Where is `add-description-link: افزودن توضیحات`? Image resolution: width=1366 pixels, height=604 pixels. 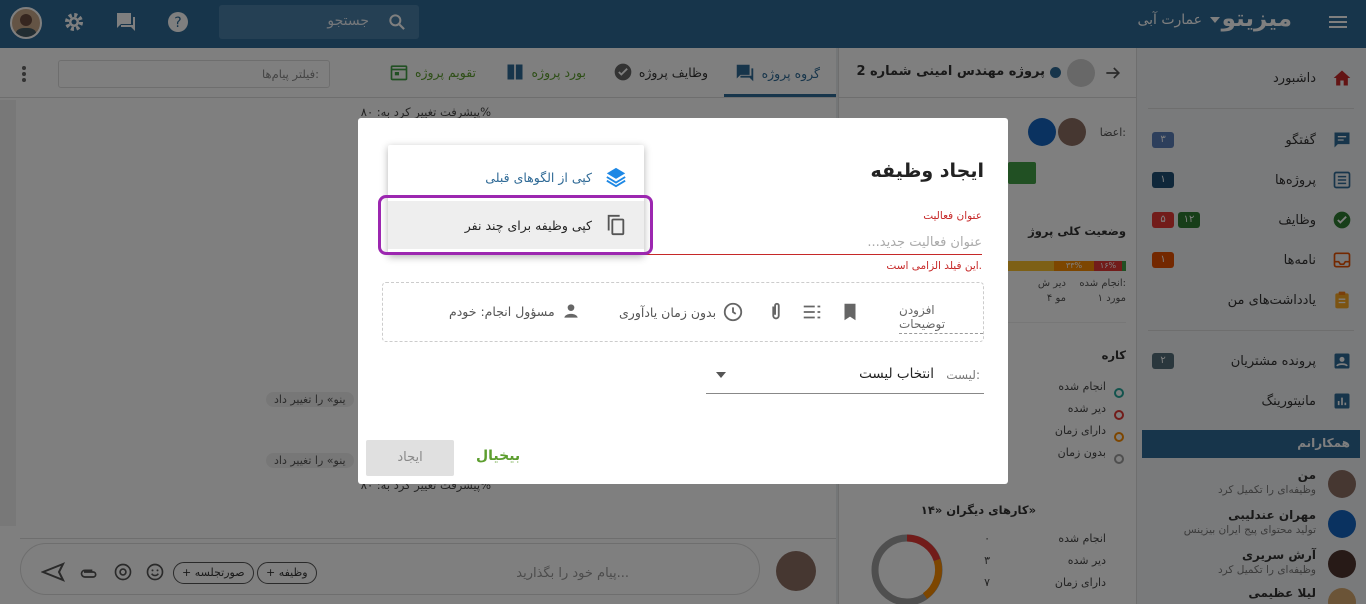 add-description-link: افزودن توضیحات is located at coordinates (941, 318).